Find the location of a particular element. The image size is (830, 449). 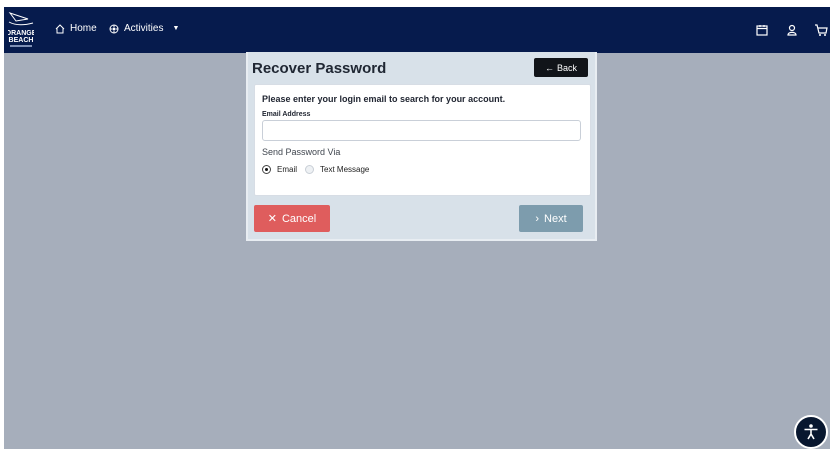

activities-icon is located at coordinates (114, 28).